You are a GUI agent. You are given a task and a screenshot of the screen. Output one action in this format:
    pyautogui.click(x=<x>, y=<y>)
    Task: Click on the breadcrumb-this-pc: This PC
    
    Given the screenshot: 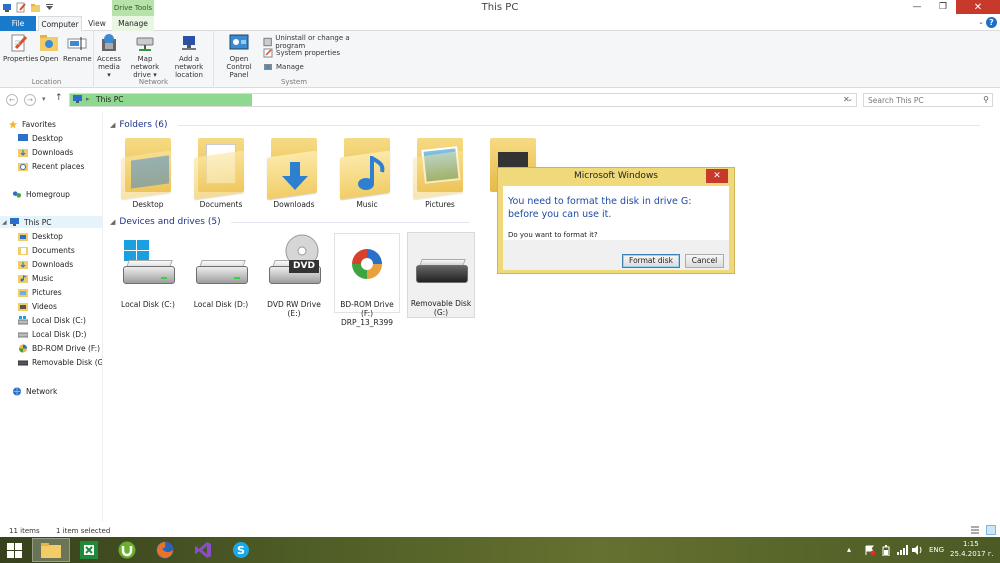 What is the action you would take?
    pyautogui.click(x=109, y=99)
    